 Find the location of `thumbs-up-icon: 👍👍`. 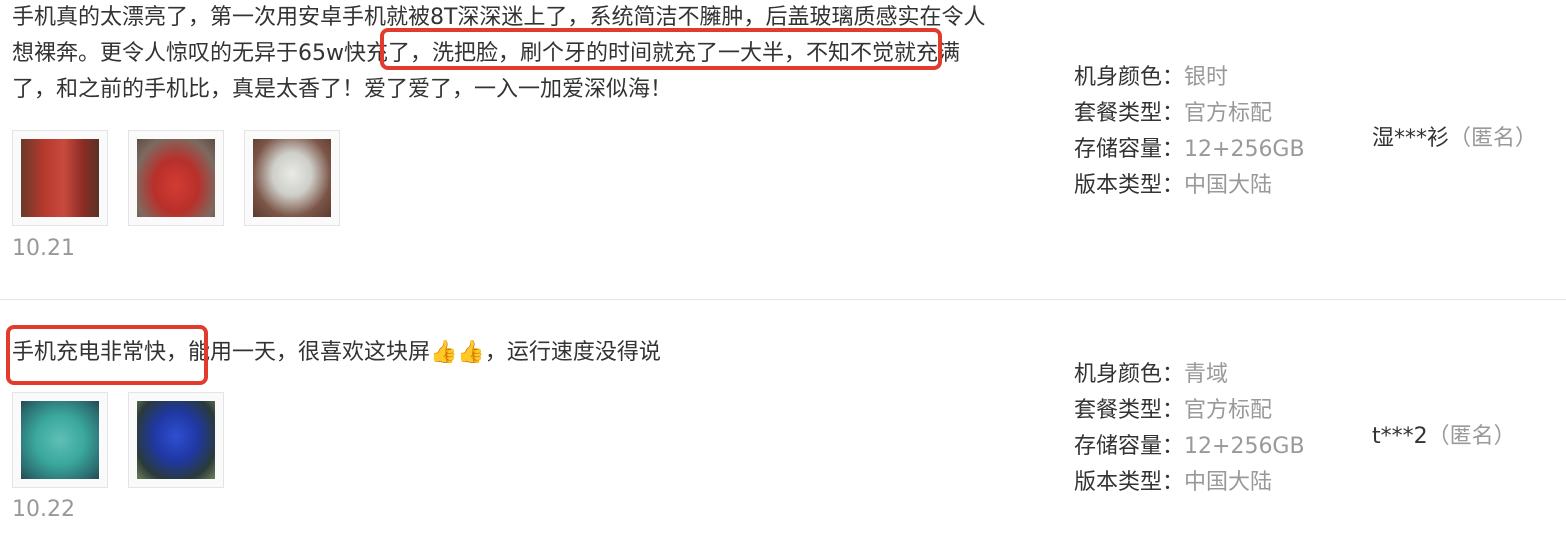

thumbs-up-icon: 👍👍 is located at coordinates (457, 352).